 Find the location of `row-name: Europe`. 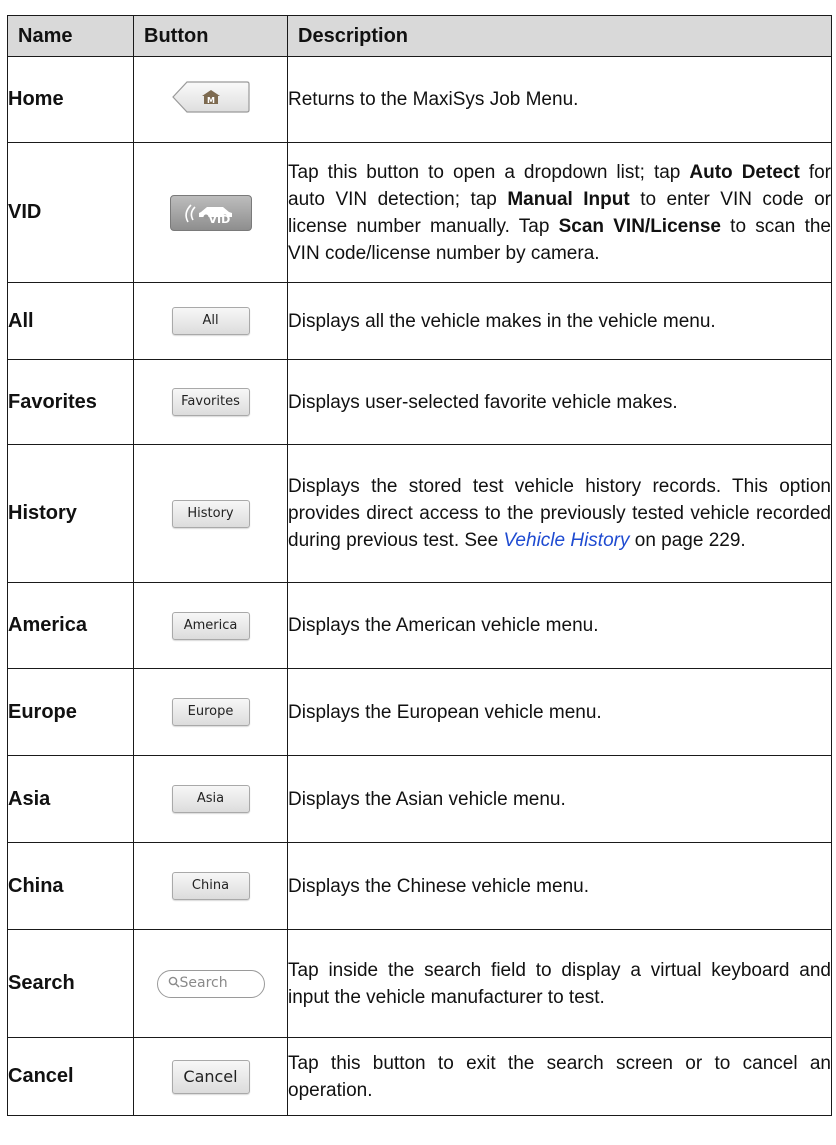

row-name: Europe is located at coordinates (70, 712).